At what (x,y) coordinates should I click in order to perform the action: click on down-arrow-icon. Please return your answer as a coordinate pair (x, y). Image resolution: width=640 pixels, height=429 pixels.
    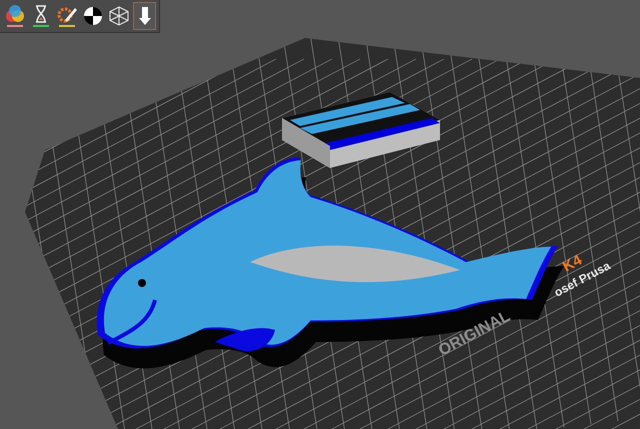
    Looking at the image, I should click on (145, 16).